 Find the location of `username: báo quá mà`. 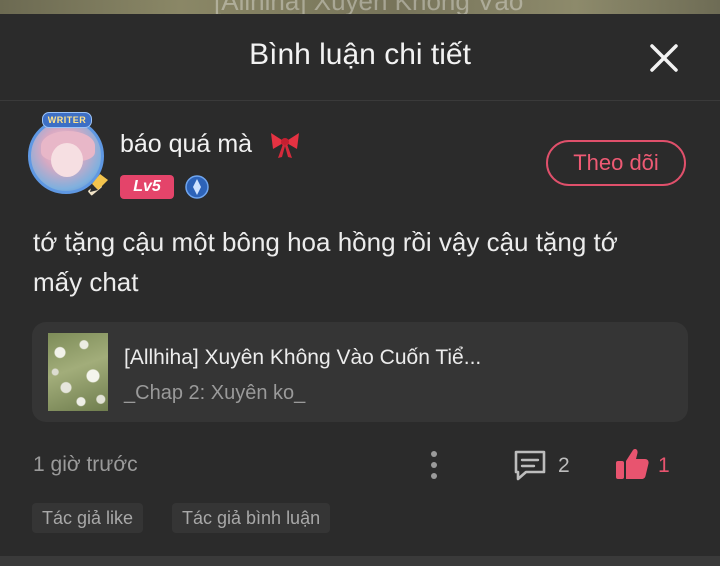

username: báo quá mà is located at coordinates (186, 144).